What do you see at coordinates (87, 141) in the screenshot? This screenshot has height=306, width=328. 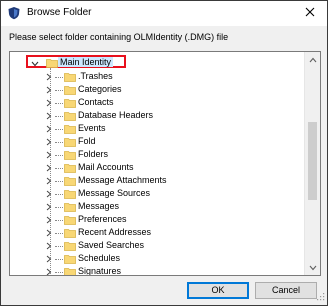 I see `tree-item-label: Fold` at bounding box center [87, 141].